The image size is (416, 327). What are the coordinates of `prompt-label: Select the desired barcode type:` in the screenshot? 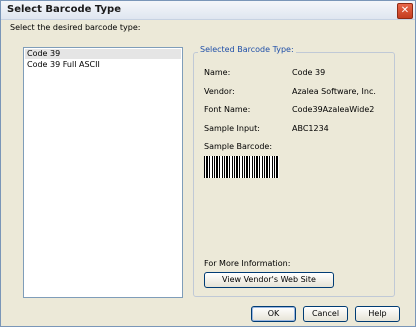 It's located at (75, 27).